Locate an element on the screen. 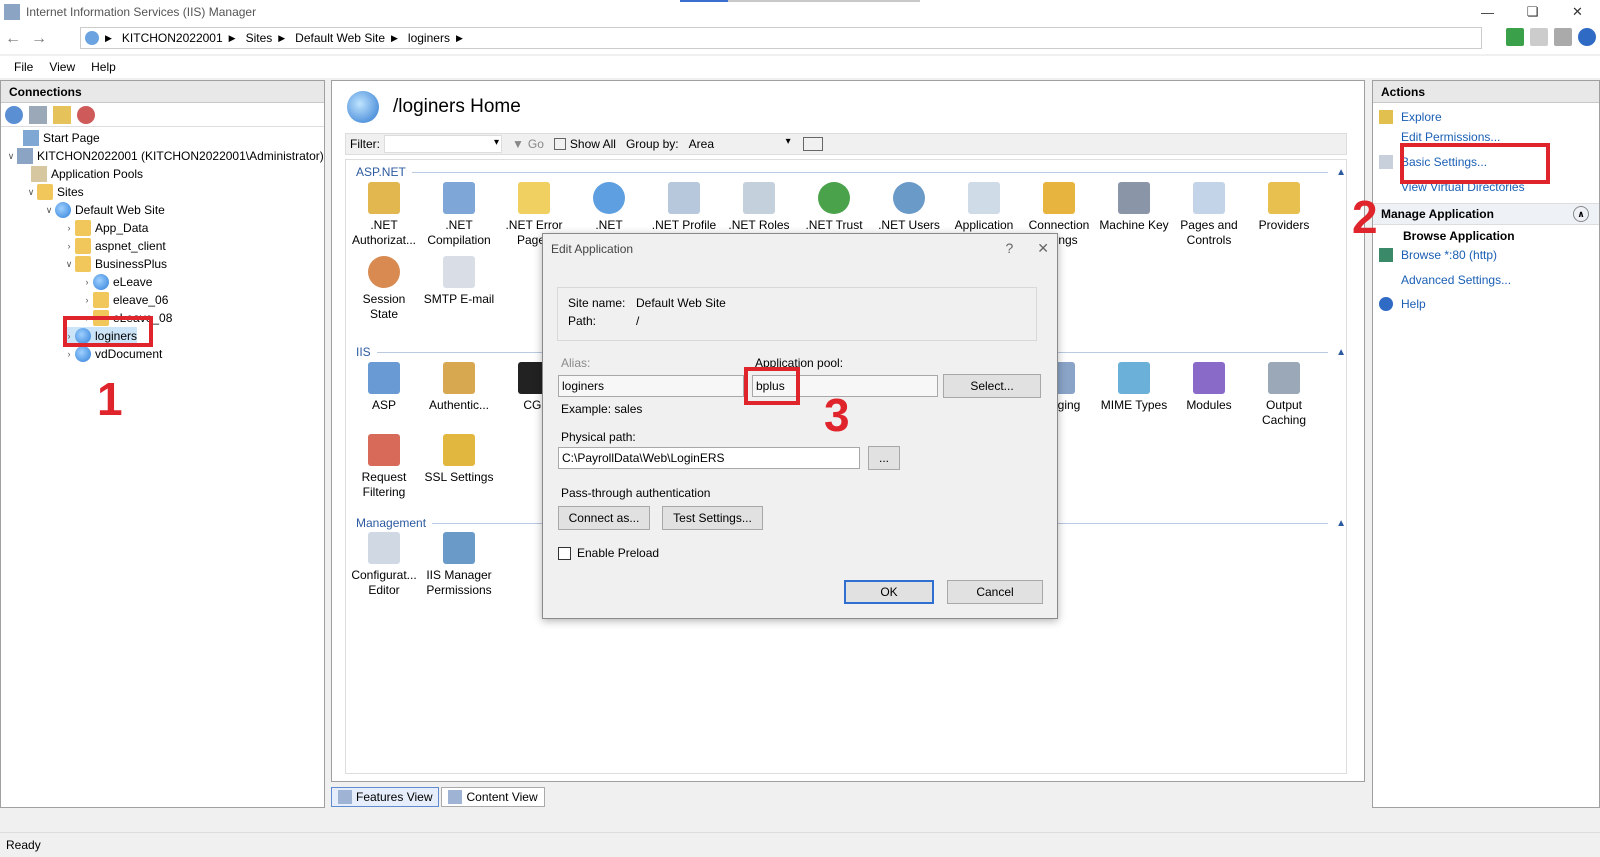 This screenshot has width=1600, height=857. tree-item-default-web-site: ∨ Default Web Site is located at coordinates (104, 210).